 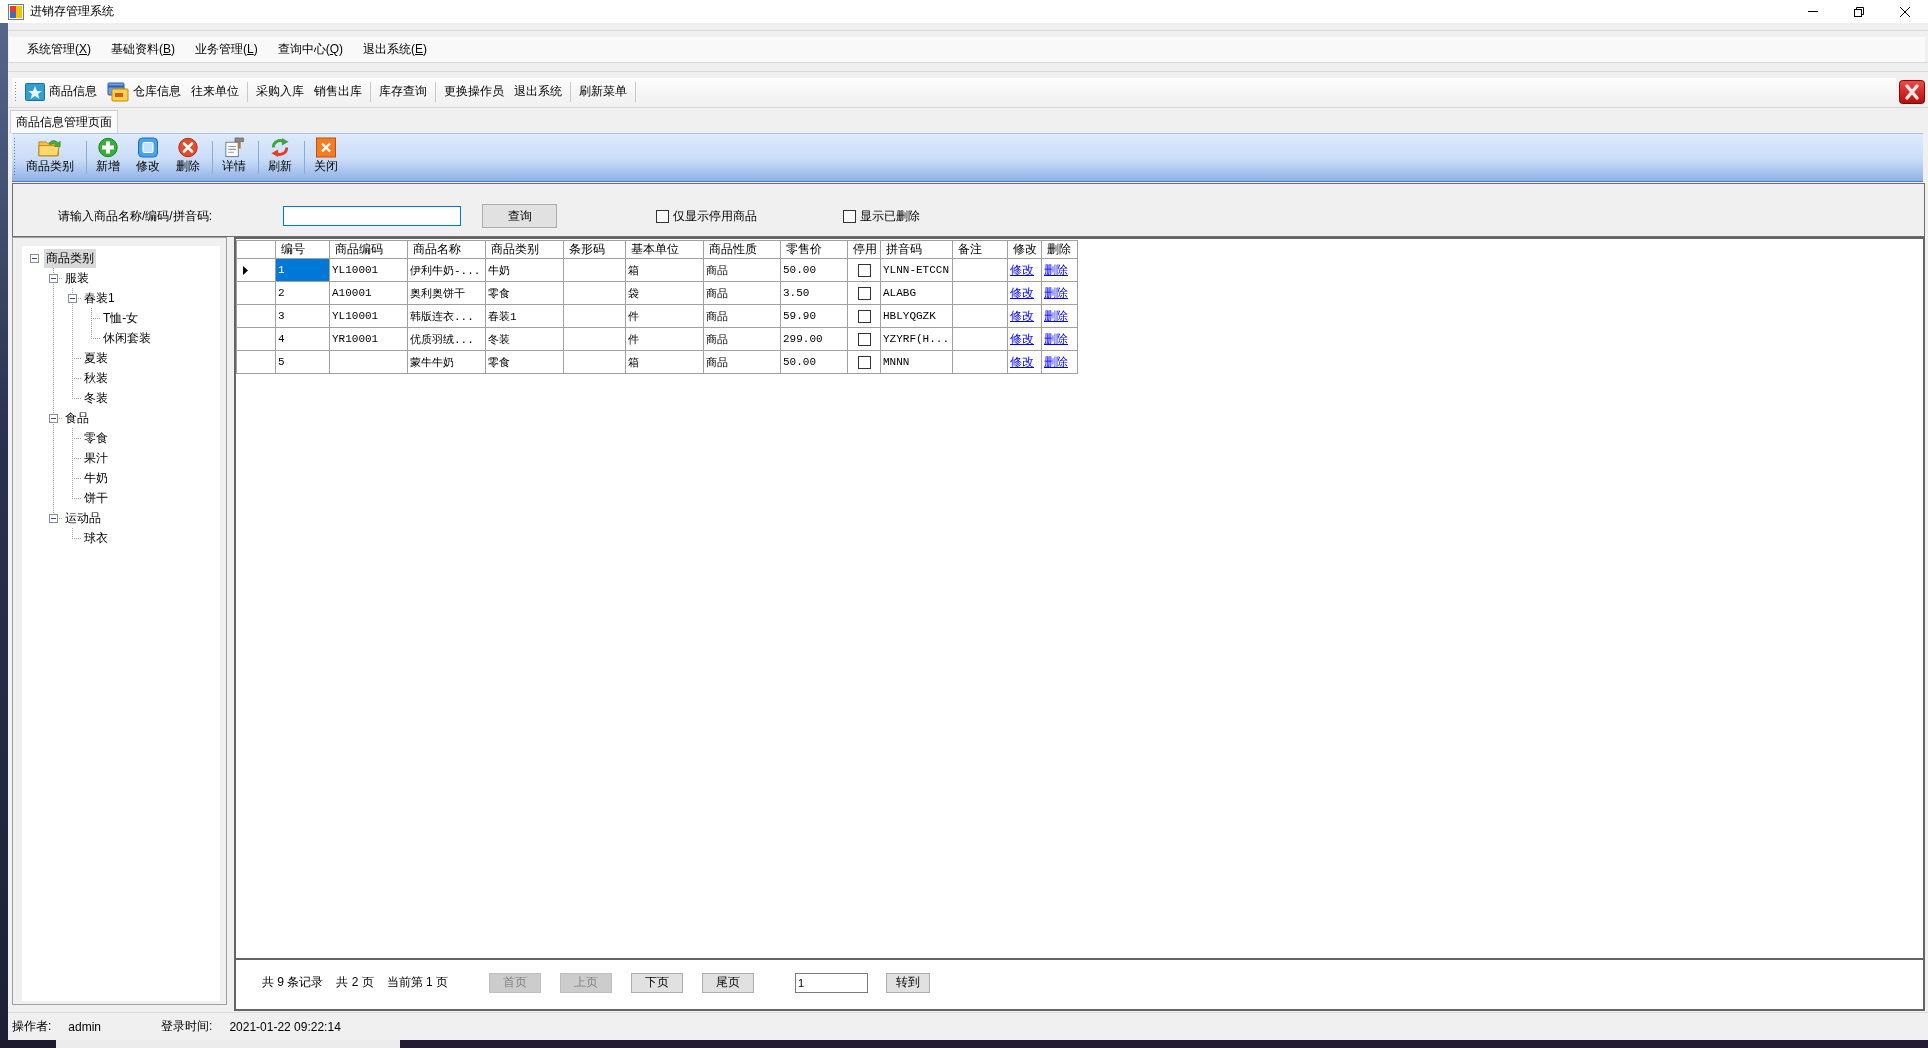 I want to click on tree-item: 果汁, so click(x=96, y=458).